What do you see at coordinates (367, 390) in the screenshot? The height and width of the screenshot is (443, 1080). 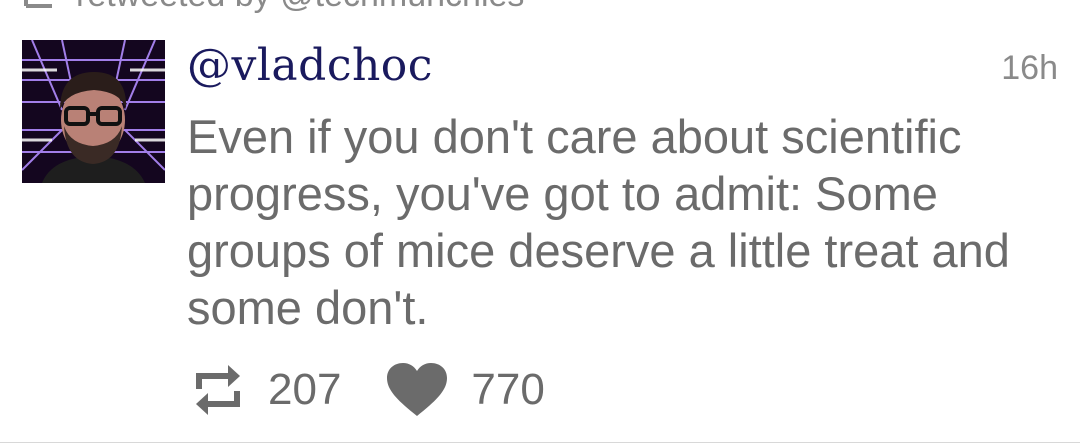 I see `tweet-actions: 207 770` at bounding box center [367, 390].